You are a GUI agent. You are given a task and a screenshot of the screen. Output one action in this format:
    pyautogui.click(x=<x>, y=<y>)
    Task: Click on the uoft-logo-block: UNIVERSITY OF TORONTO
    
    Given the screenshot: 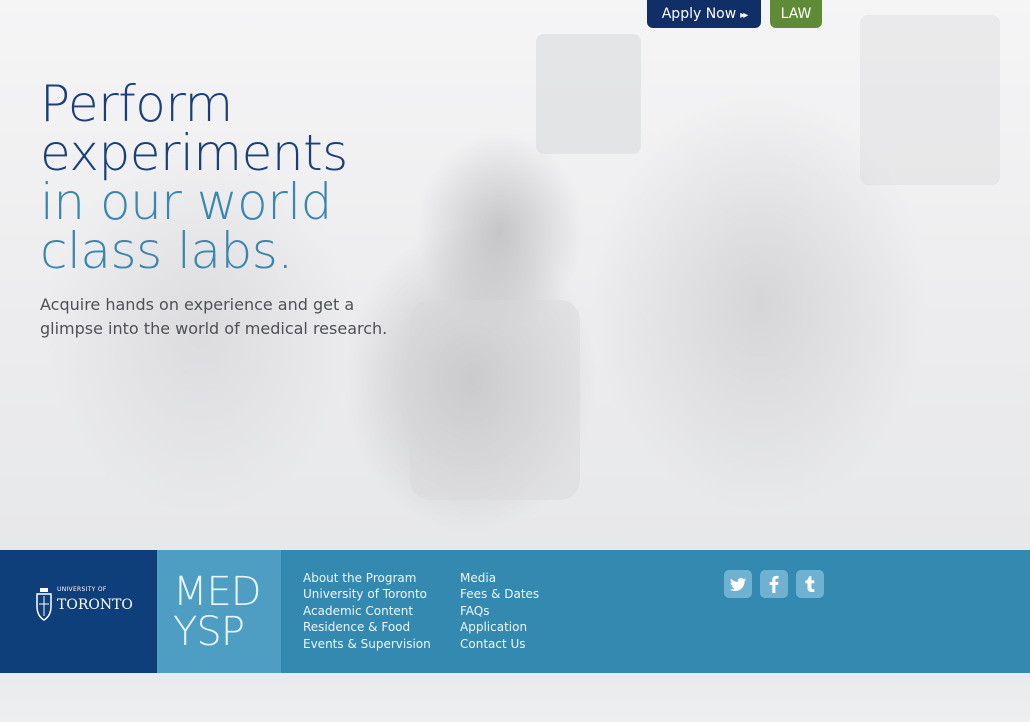 What is the action you would take?
    pyautogui.click(x=78, y=611)
    